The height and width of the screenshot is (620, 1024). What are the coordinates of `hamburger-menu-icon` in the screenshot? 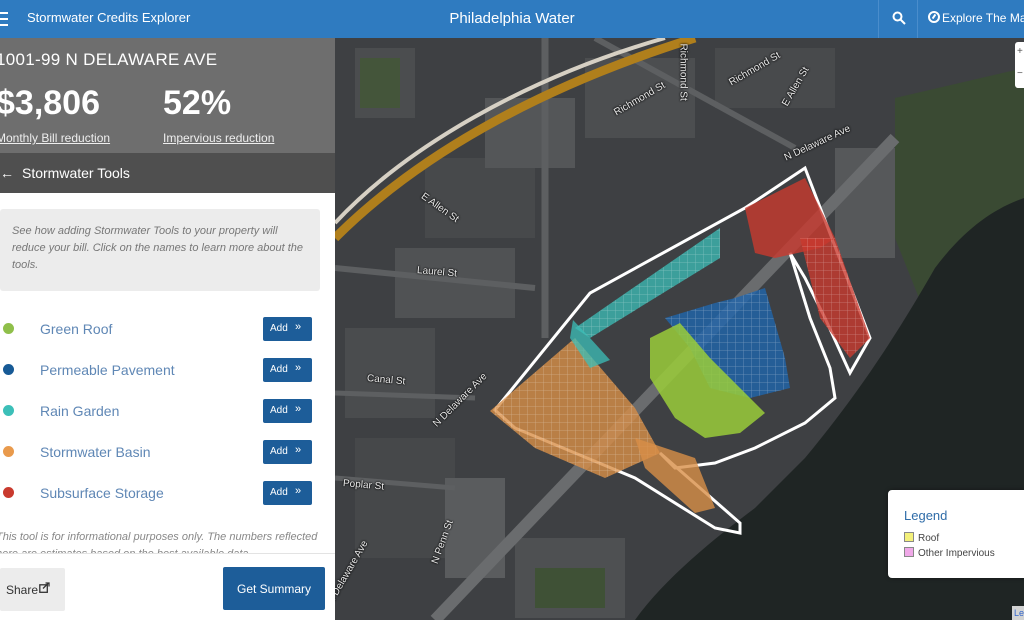 It's located at (7, 19).